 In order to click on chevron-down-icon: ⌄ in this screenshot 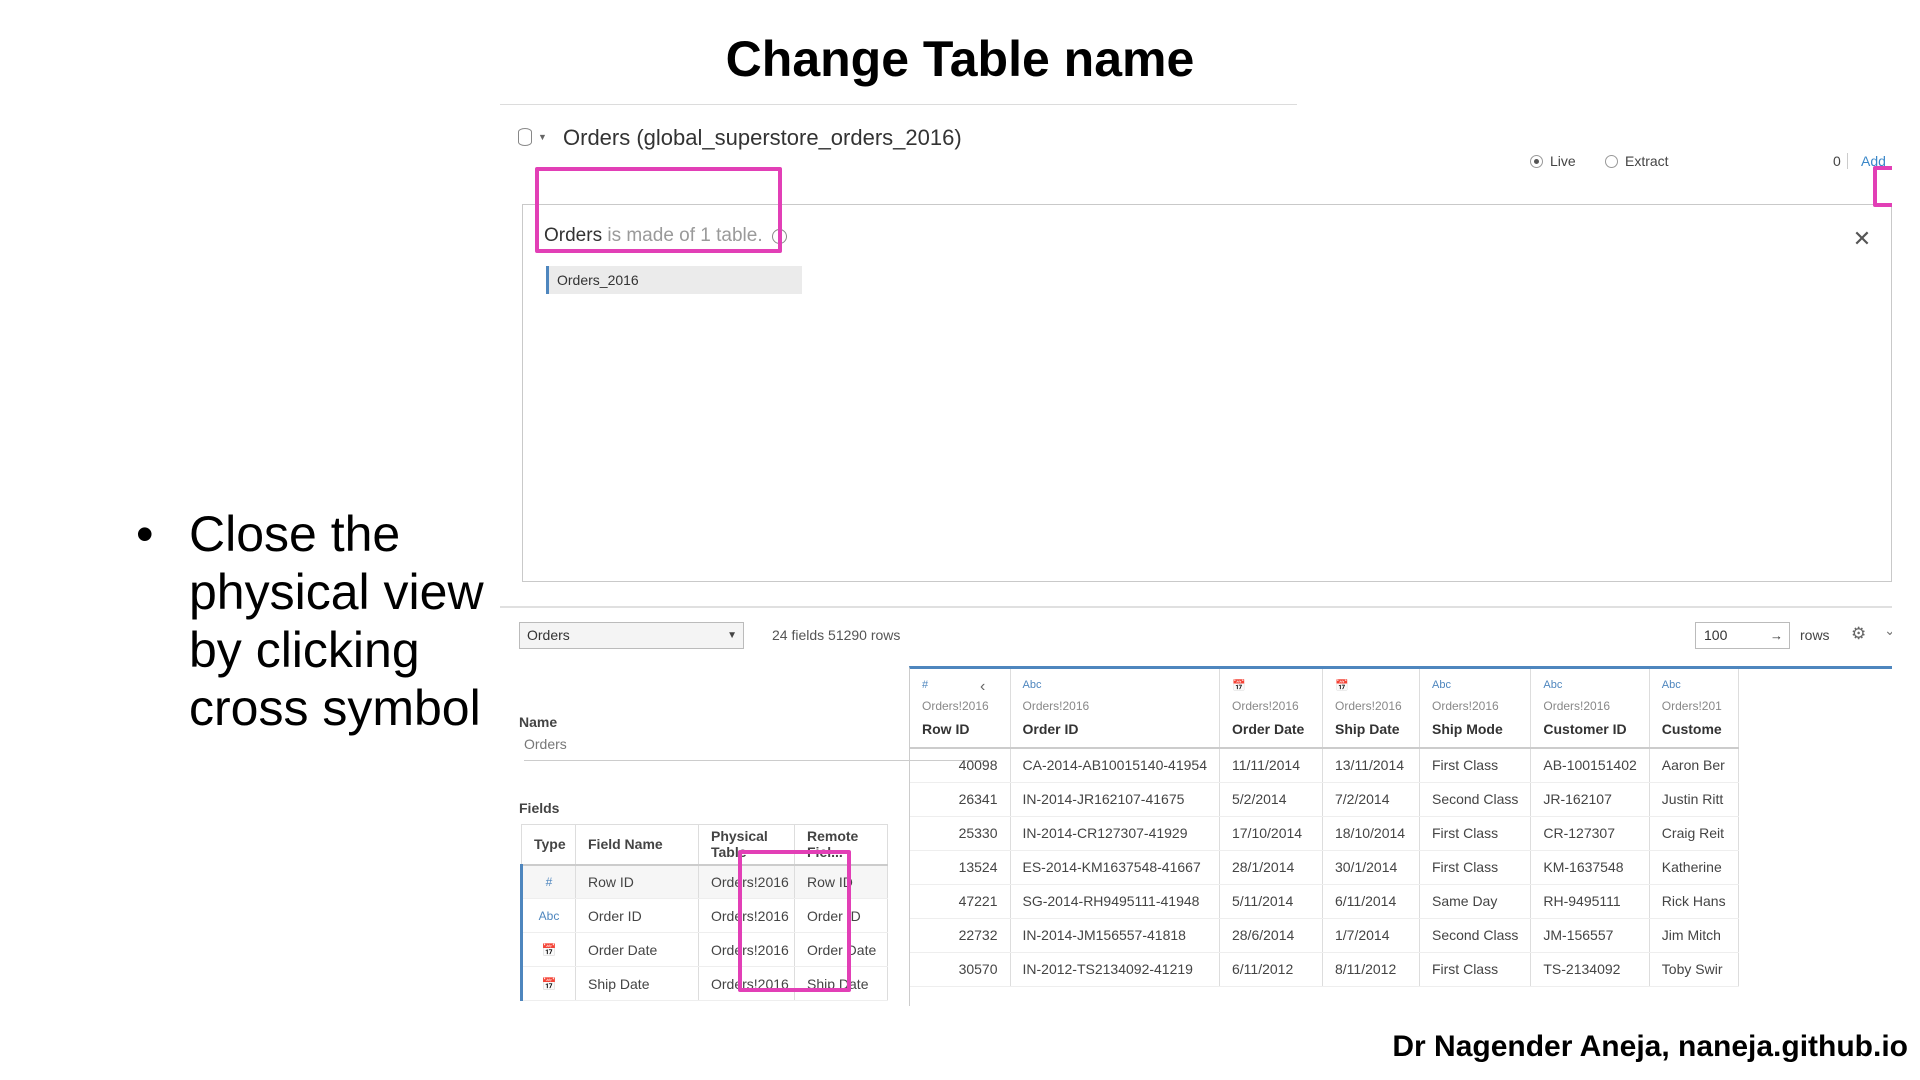, I will do `click(1888, 630)`.